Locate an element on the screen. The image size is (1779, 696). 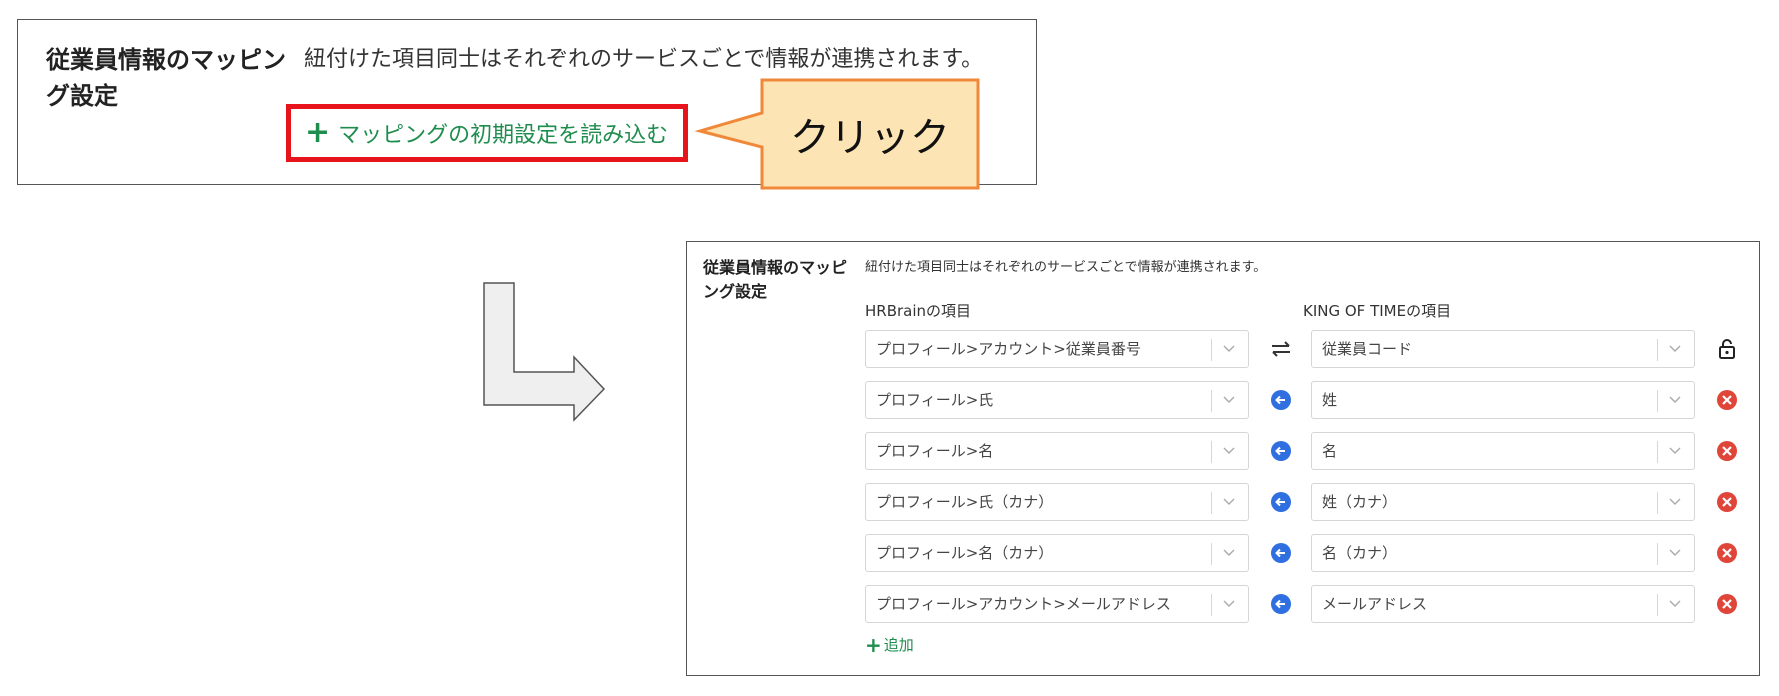
load-default-mapping-button: + マッピングの初期設定を読み込む is located at coordinates (487, 133).